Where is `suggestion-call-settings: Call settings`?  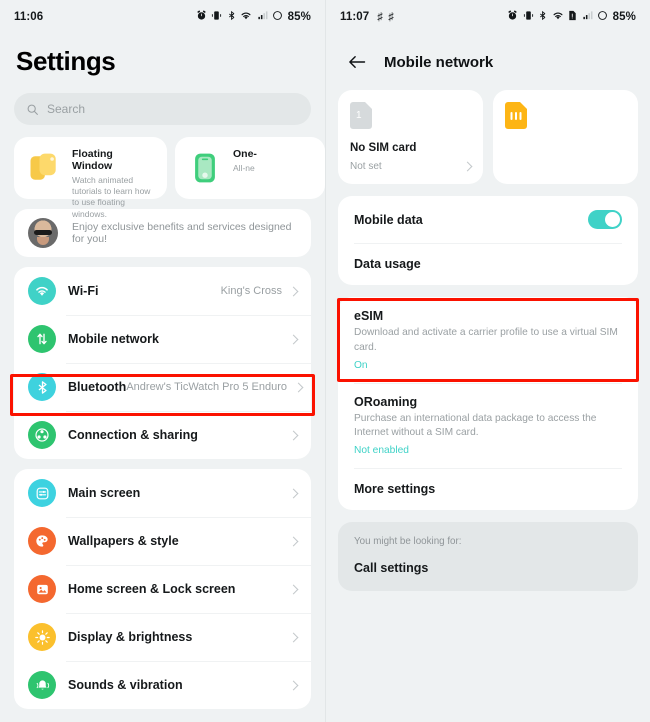 suggestion-call-settings: Call settings is located at coordinates (488, 568).